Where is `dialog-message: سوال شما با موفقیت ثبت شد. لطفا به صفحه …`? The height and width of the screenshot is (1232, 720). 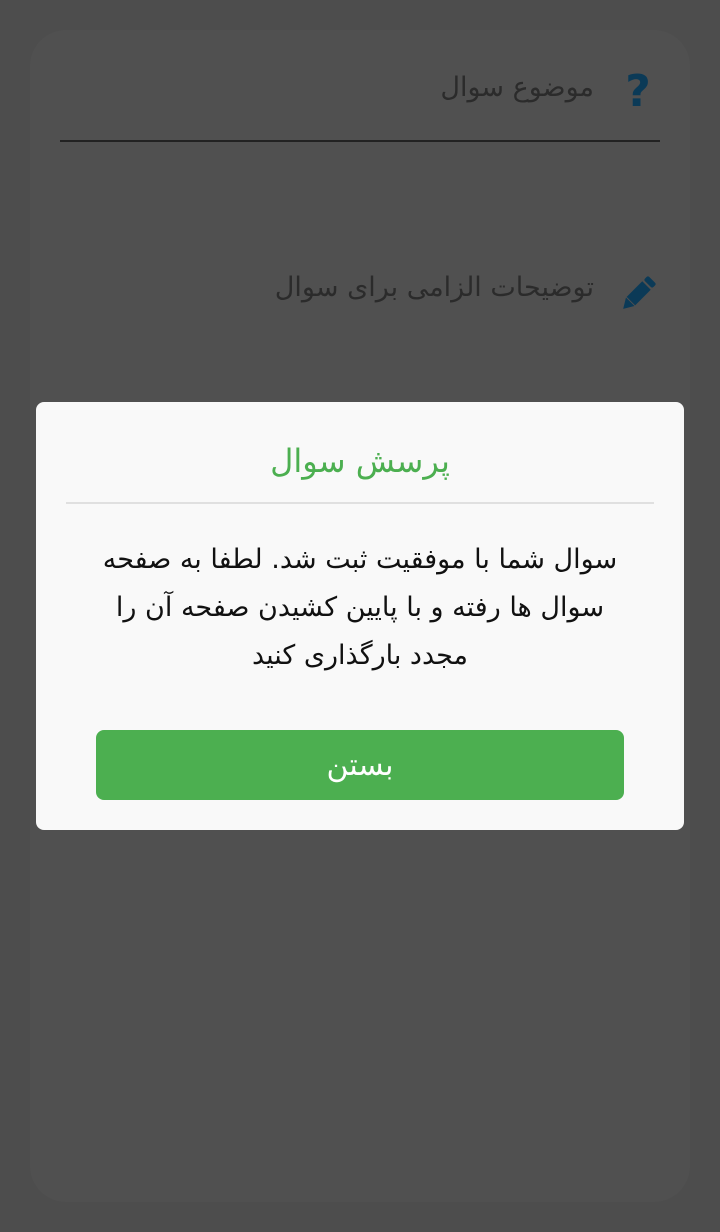 dialog-message: سوال شما با موفقیت ثبت شد. لطفا به صفحه … is located at coordinates (360, 608).